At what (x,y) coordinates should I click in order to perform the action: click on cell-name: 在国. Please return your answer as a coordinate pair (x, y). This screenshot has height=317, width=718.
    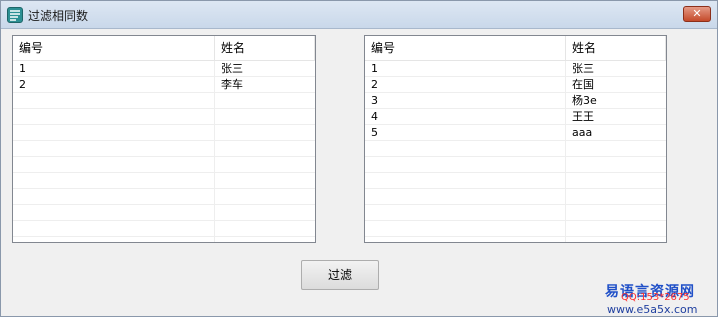
    Looking at the image, I should click on (583, 84).